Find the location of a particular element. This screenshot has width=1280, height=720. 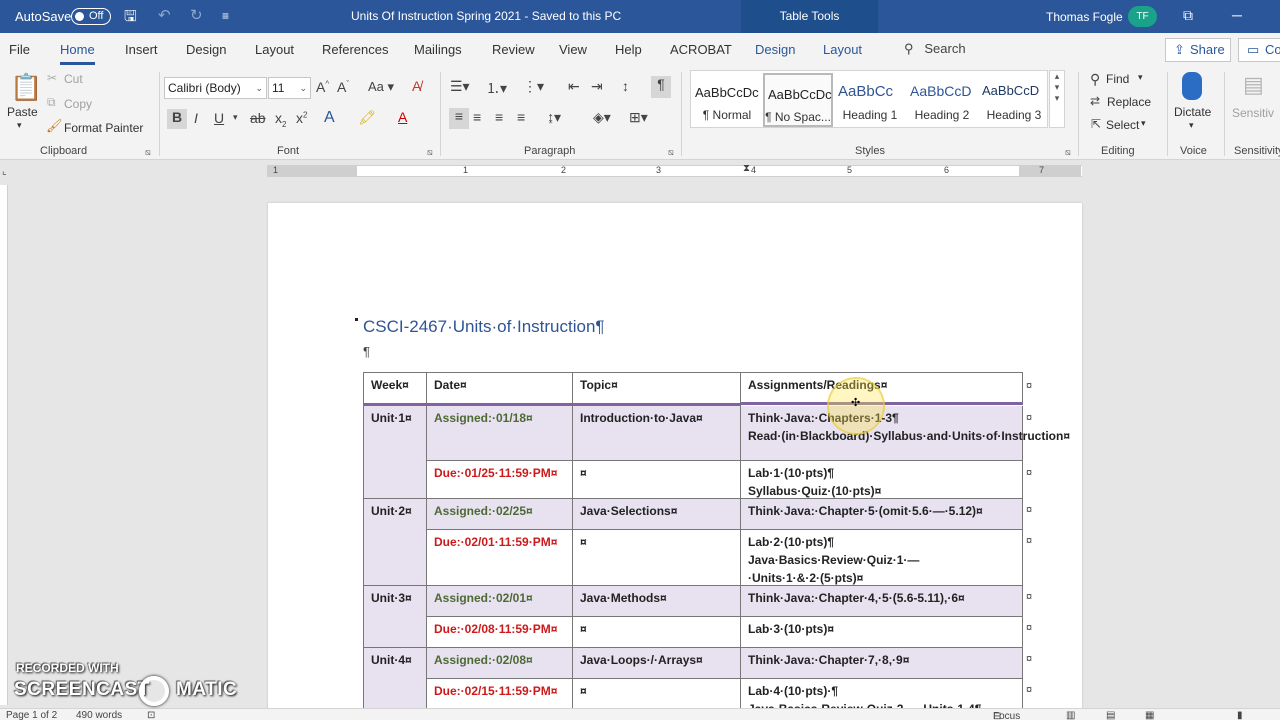

print-layout-icon: ▤ is located at coordinates (1110, 715).